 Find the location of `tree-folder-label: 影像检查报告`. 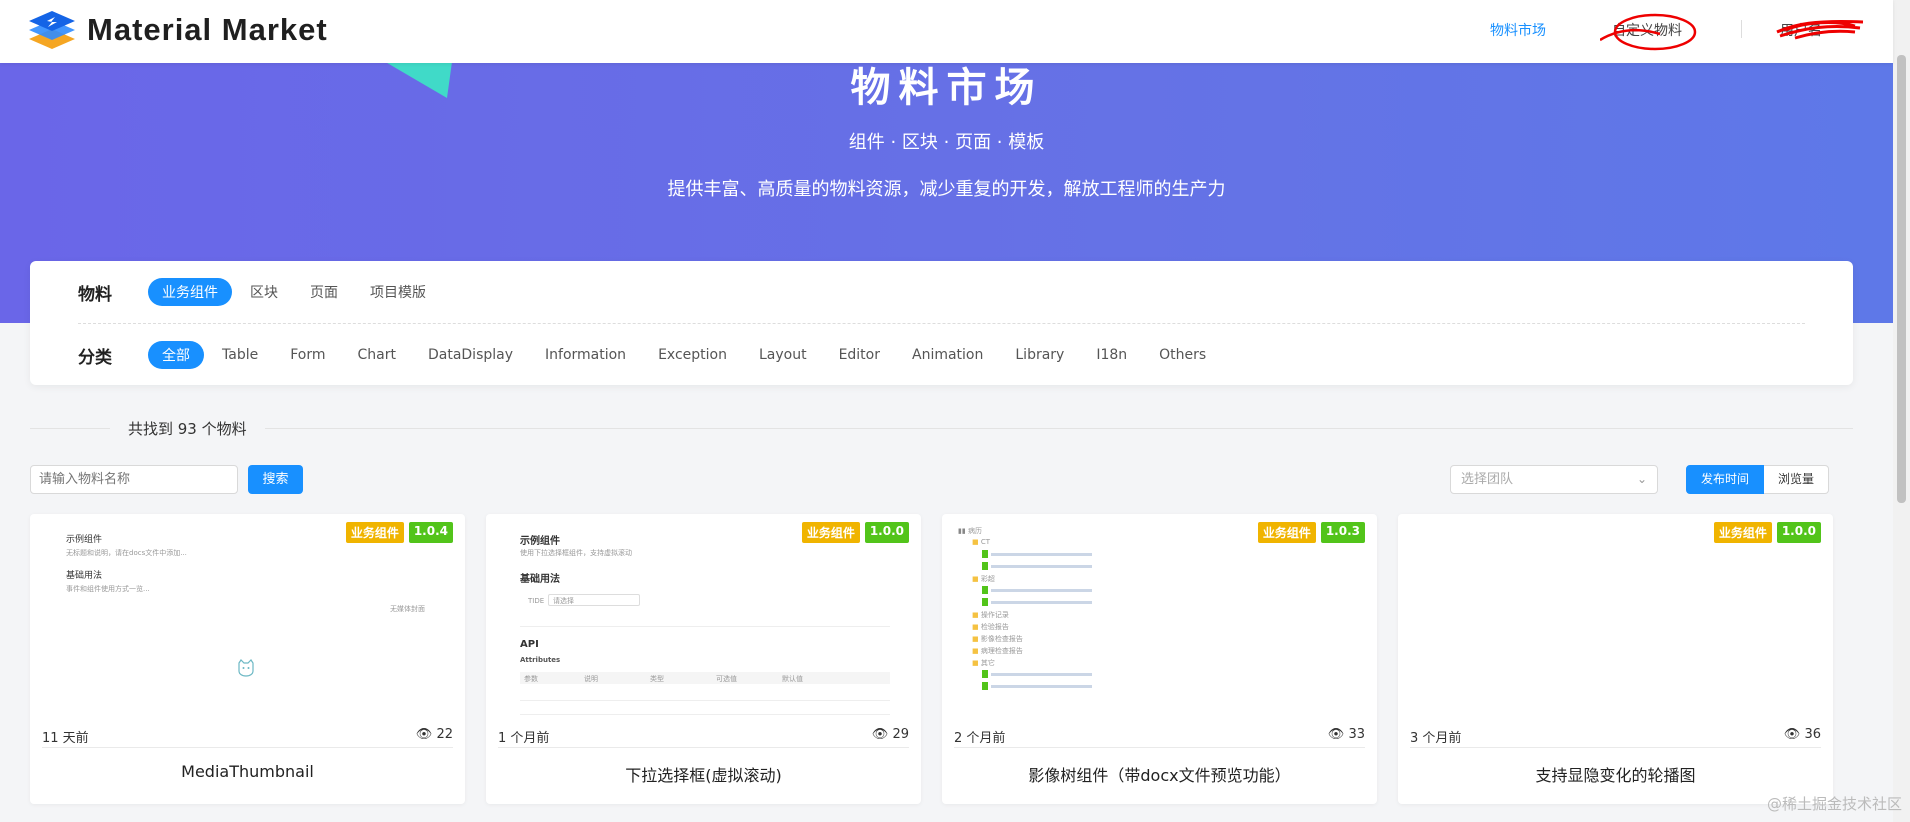

tree-folder-label: 影像检查报告 is located at coordinates (1001, 639).